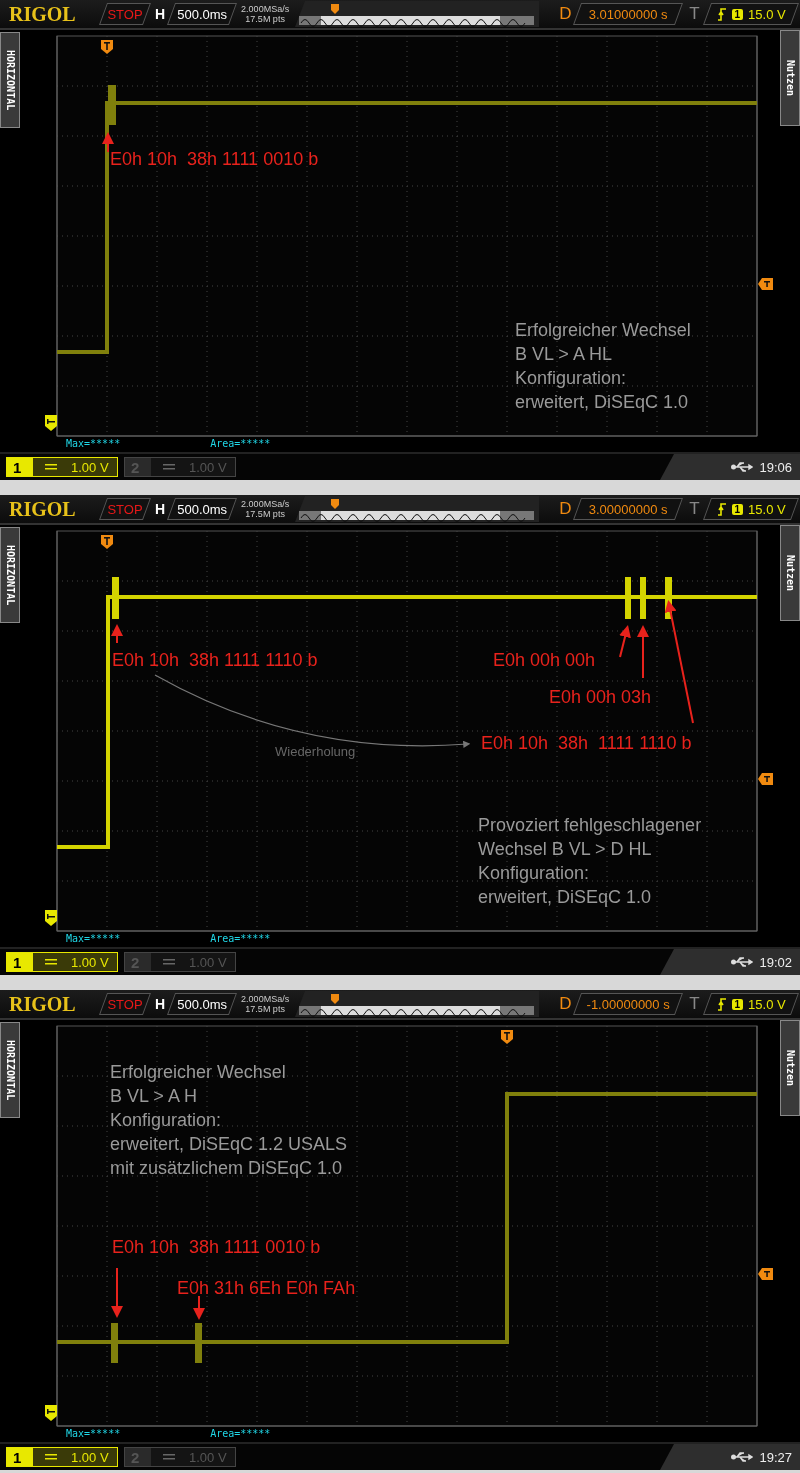  What do you see at coordinates (603, 366) in the screenshot?
I see `annotation-note: Erfolgreicher Wechsel B VL > A HL Konfiguration: erweitert, DiSEqC 1.0` at bounding box center [603, 366].